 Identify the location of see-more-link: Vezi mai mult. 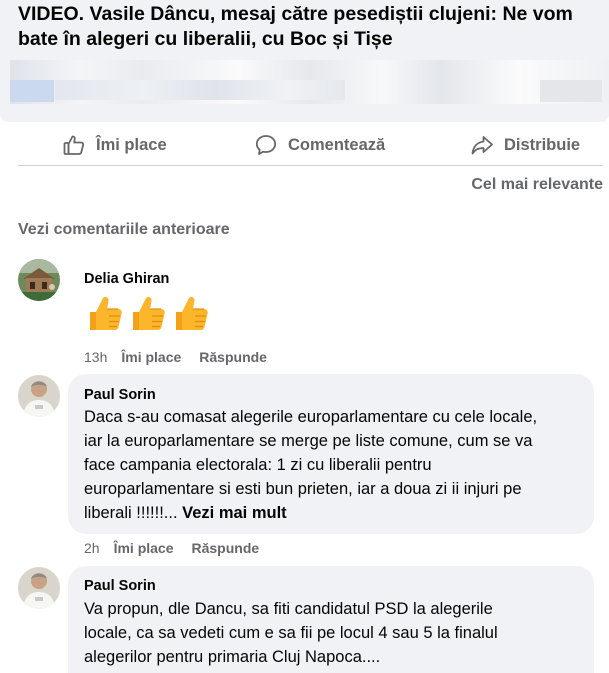
(234, 513).